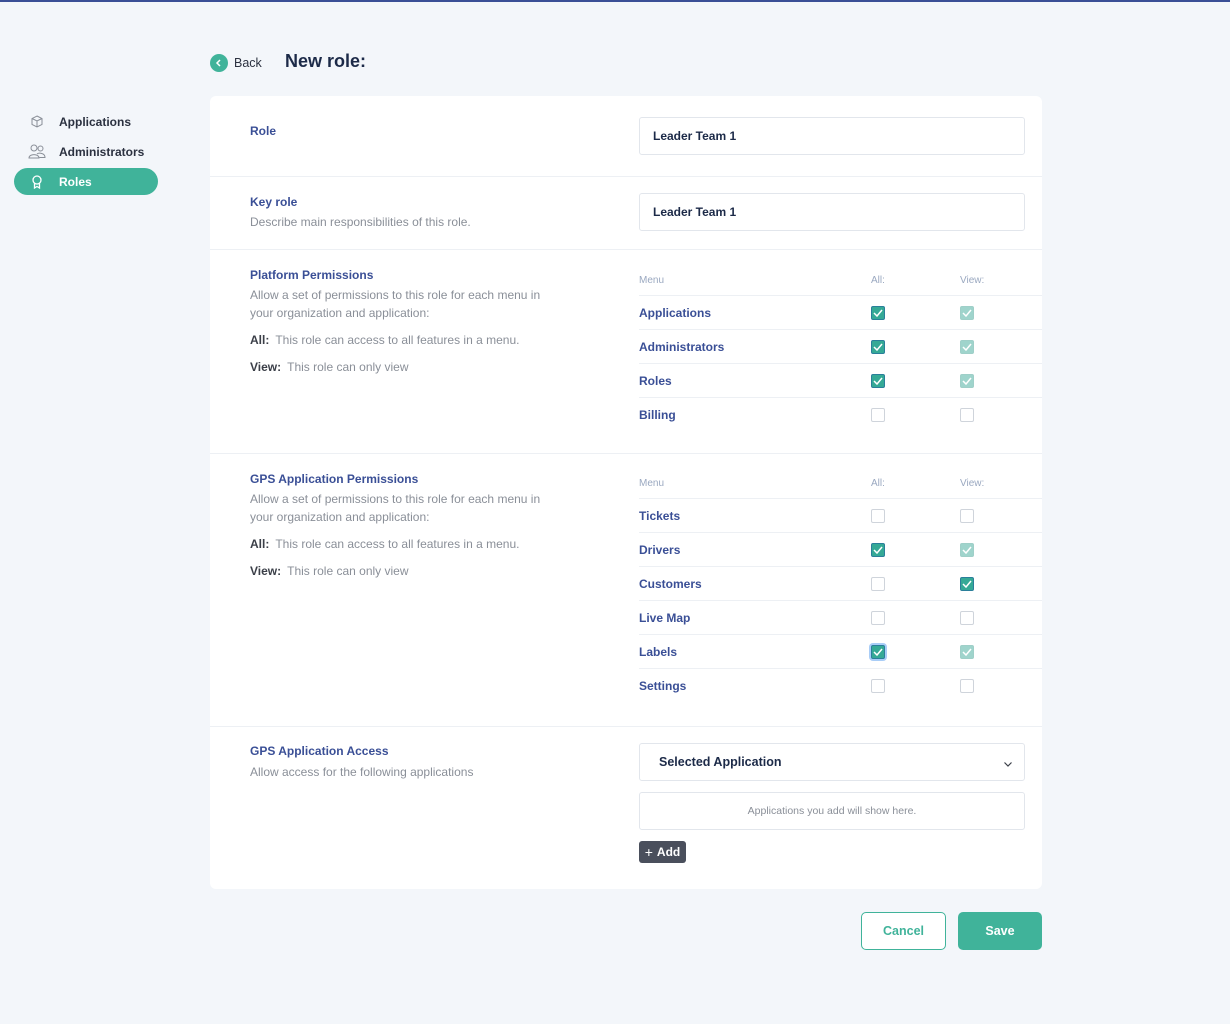  What do you see at coordinates (1000, 931) in the screenshot?
I see `save-button: Save` at bounding box center [1000, 931].